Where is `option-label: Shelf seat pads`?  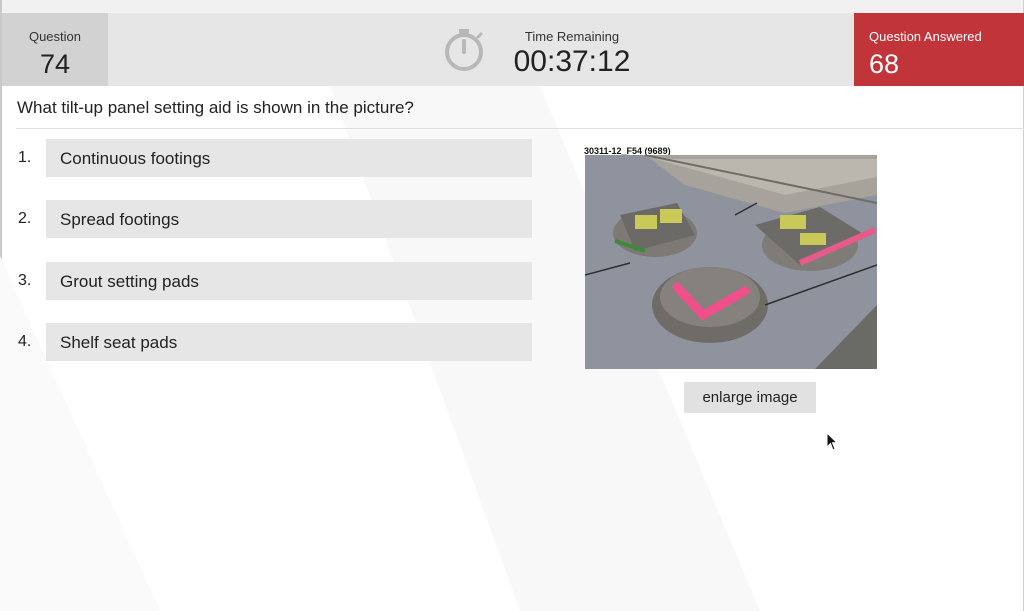
option-label: Shelf seat pads is located at coordinates (119, 342).